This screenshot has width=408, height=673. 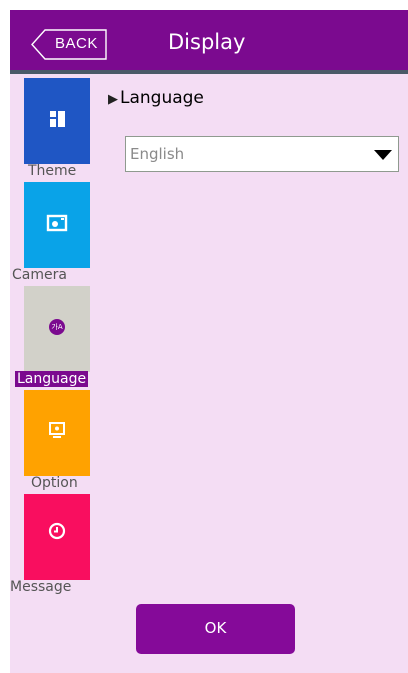 I want to click on language-icon: 가A, so click(x=57, y=327).